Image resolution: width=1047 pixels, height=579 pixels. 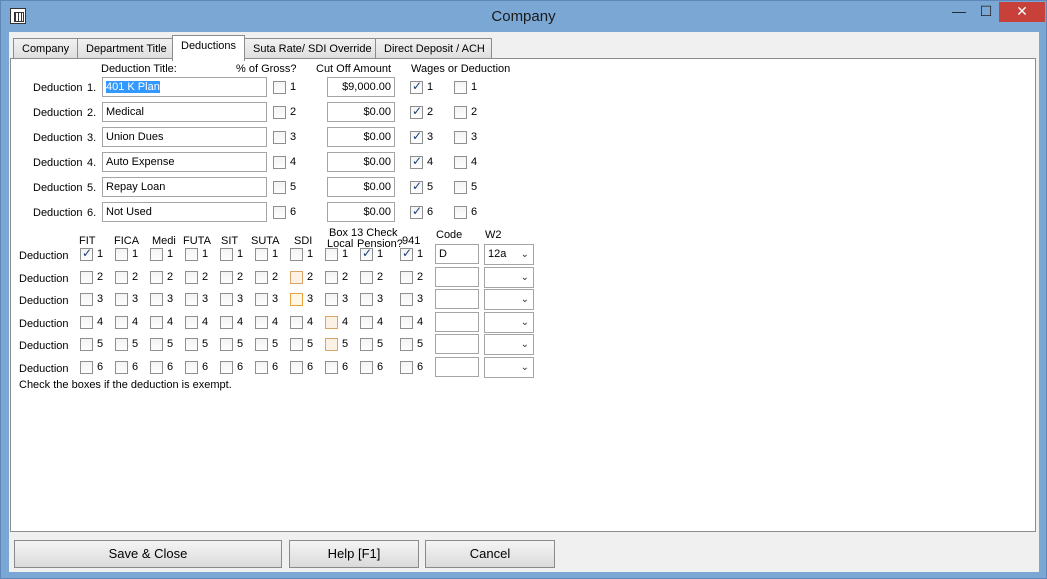 I want to click on deduction-title-input: Not Used, so click(x=184, y=212).